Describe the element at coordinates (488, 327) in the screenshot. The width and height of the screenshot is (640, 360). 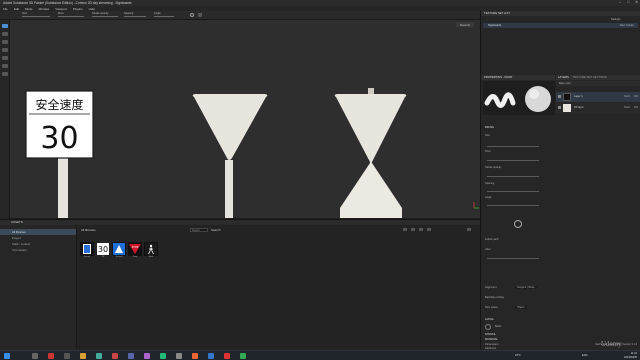
I see `alpha-thumbnail` at that location.